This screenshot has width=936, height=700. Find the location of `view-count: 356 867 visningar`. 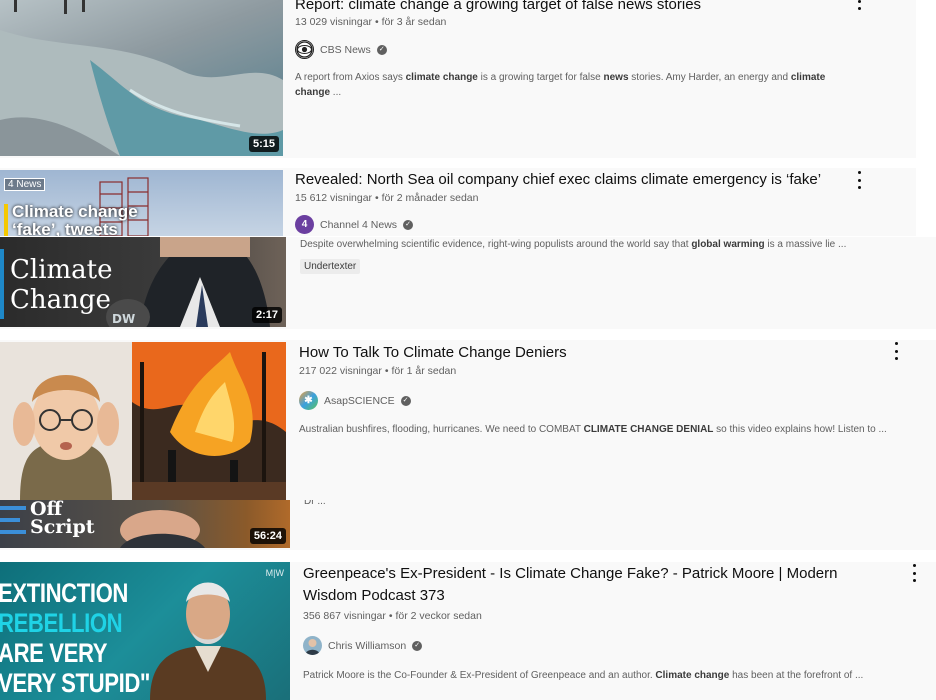

view-count: 356 867 visningar is located at coordinates (344, 616).